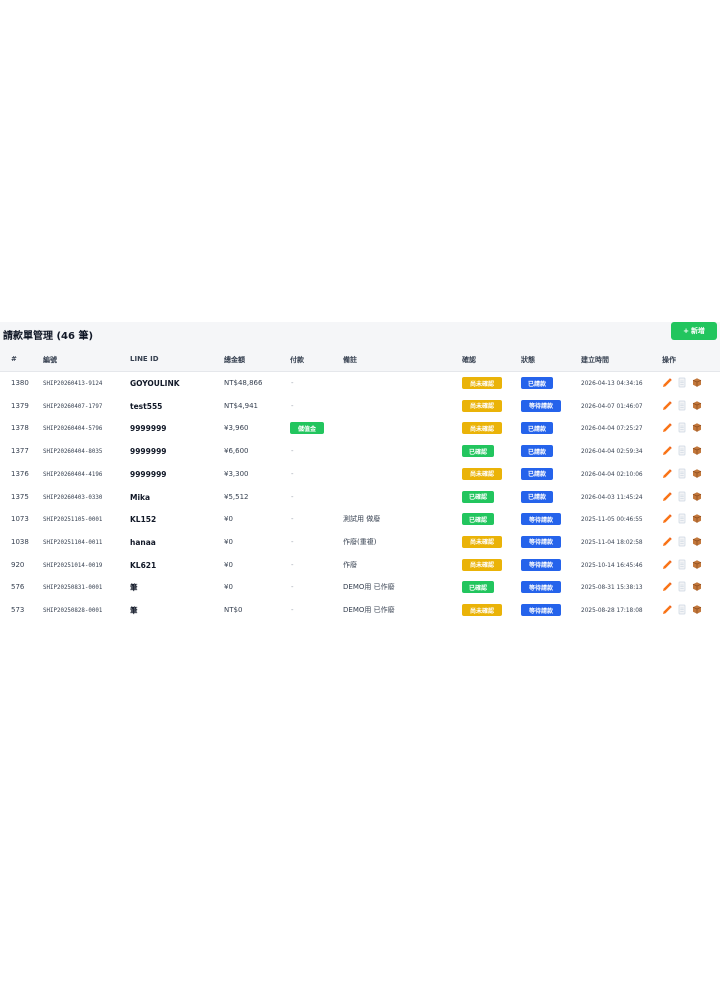 Image resolution: width=720 pixels, height=1000 pixels. I want to click on row-index: 573, so click(18, 610).